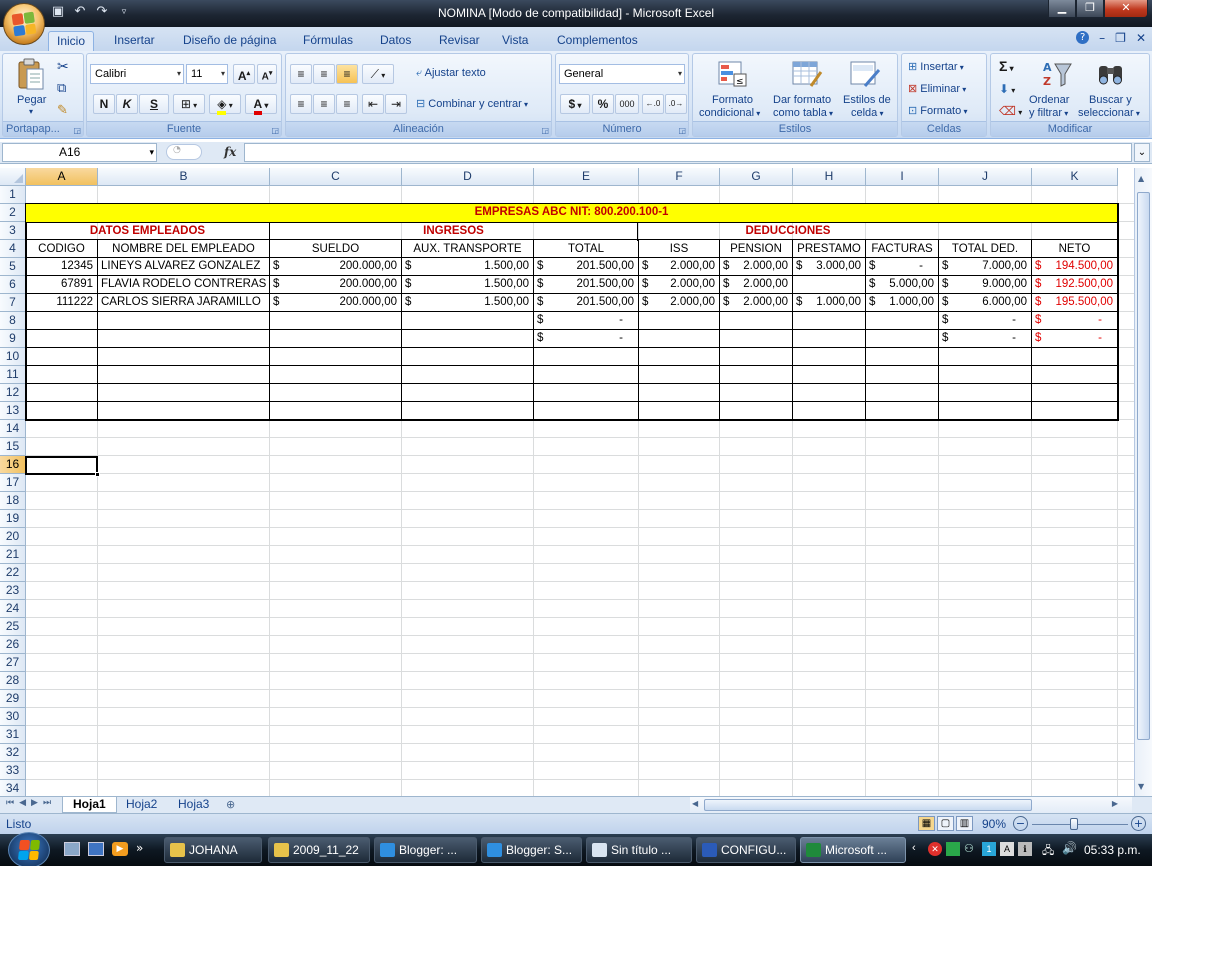  What do you see at coordinates (989, 849) in the screenshot?
I see `tray-one-icon: 1` at bounding box center [989, 849].